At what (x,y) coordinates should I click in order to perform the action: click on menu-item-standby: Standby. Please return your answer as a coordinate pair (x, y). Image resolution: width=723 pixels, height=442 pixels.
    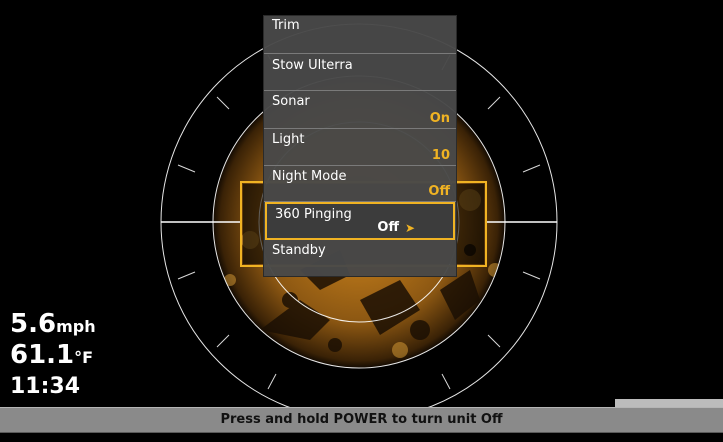
    Looking at the image, I should click on (360, 255).